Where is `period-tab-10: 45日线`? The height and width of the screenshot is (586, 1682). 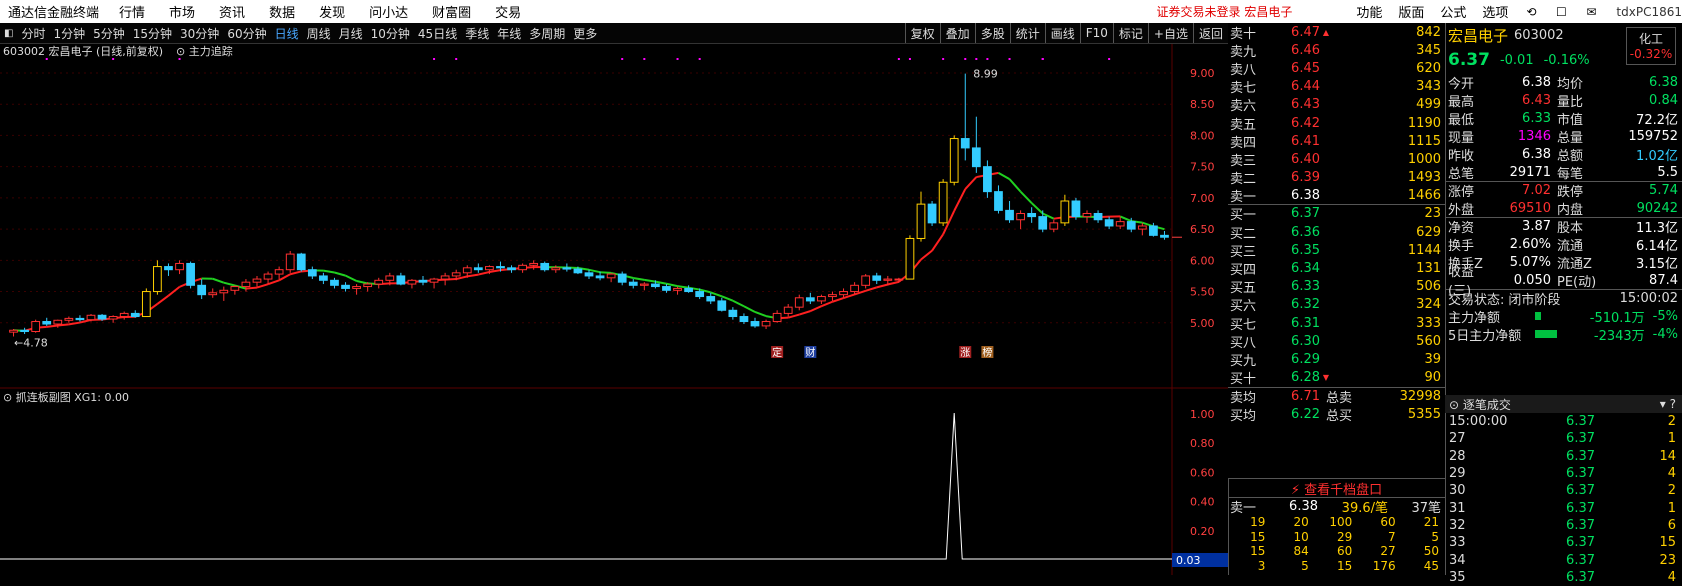 period-tab-10: 45日线 is located at coordinates (437, 33).